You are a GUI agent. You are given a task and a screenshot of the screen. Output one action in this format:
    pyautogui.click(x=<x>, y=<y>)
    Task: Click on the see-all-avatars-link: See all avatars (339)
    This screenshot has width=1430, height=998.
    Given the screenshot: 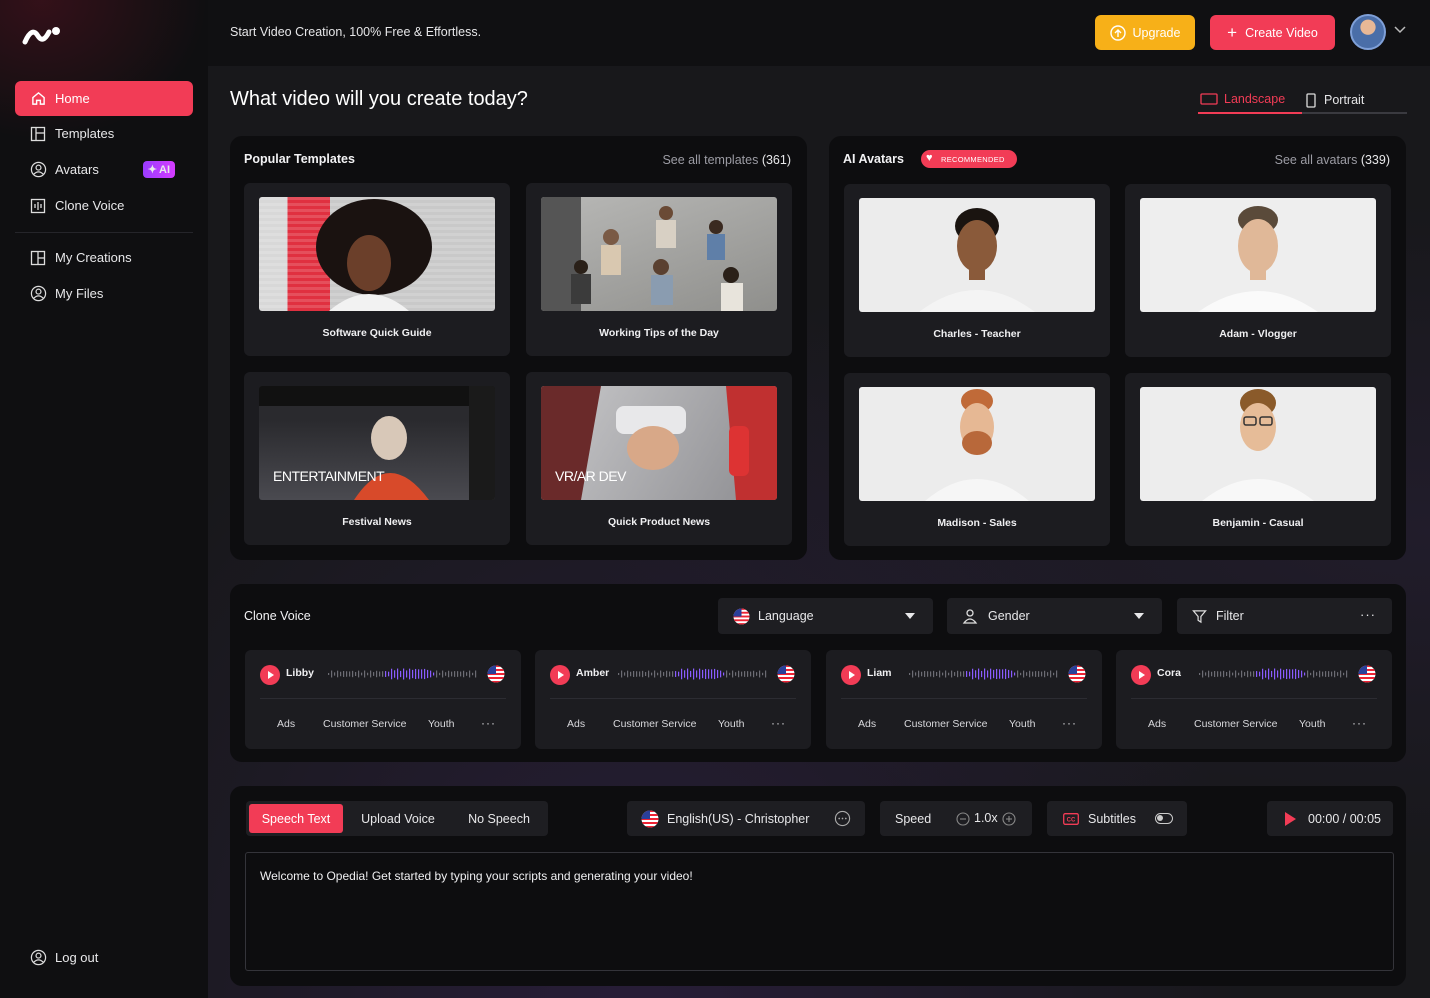 What is the action you would take?
    pyautogui.click(x=1332, y=160)
    